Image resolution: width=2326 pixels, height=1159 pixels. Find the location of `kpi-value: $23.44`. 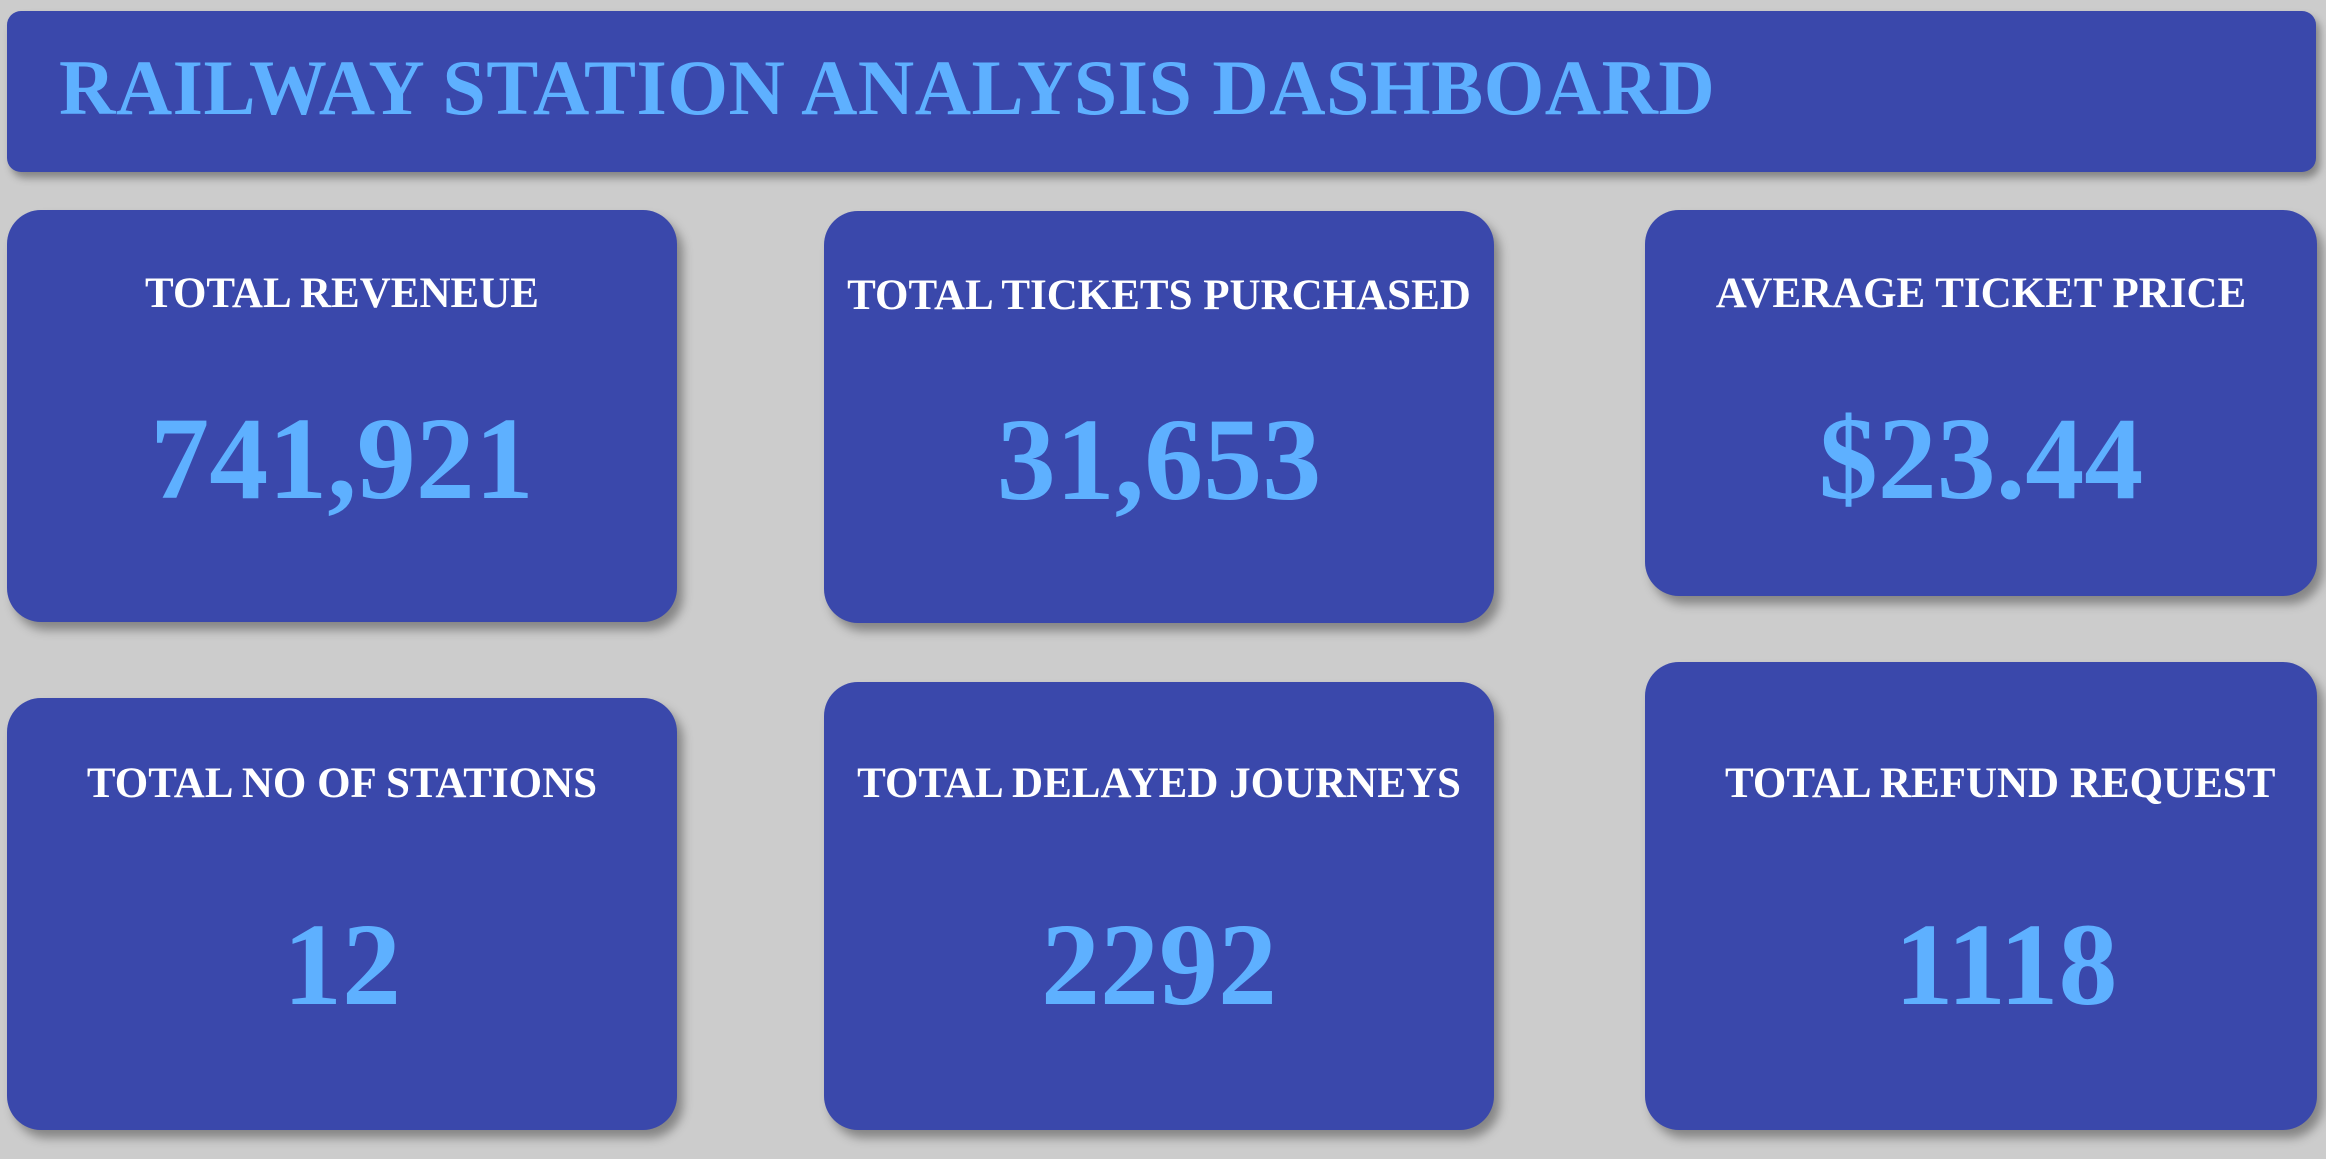

kpi-value: $23.44 is located at coordinates (1981, 458).